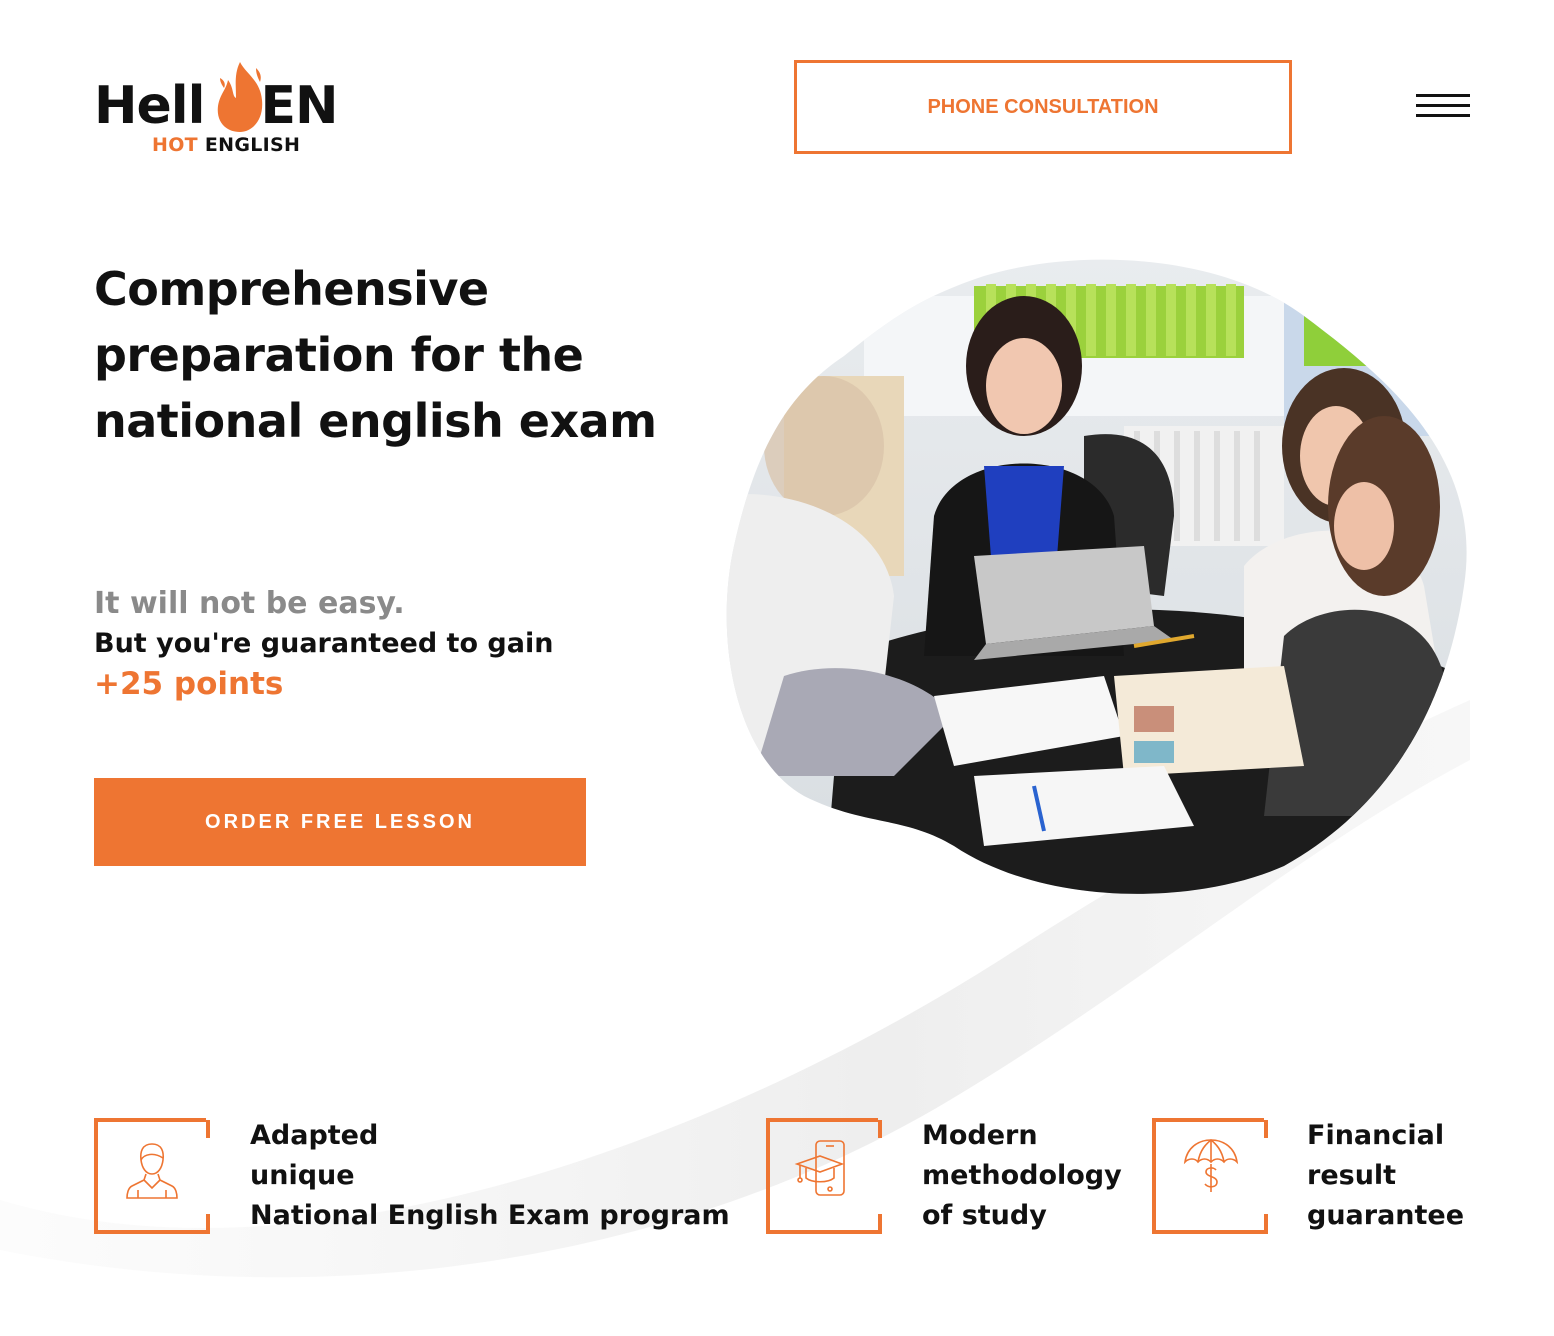 The image size is (1554, 1336). What do you see at coordinates (1376, 1135) in the screenshot?
I see `feature-3-line-1: Financial` at bounding box center [1376, 1135].